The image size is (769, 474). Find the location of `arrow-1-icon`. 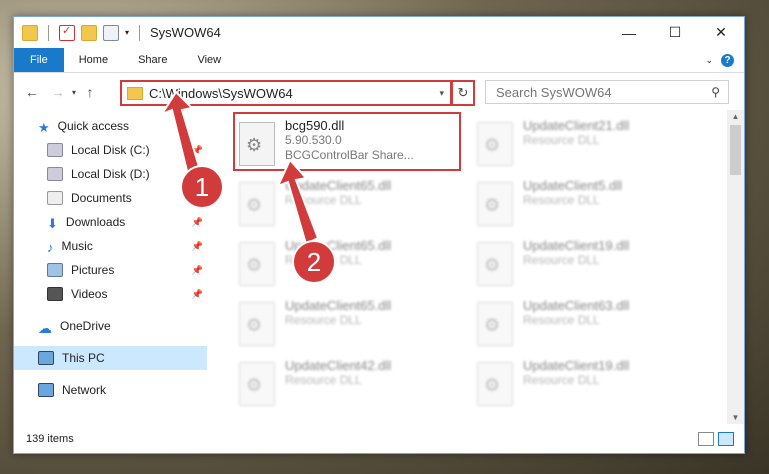

arrow-1-icon is located at coordinates (180, 133).